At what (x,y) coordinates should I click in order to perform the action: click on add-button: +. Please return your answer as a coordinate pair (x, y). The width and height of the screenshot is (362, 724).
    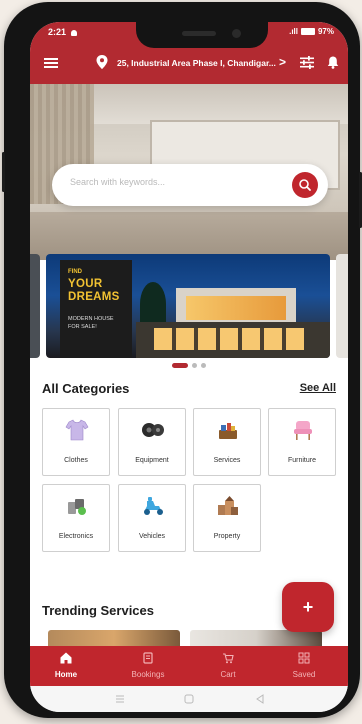
    Looking at the image, I should click on (308, 607).